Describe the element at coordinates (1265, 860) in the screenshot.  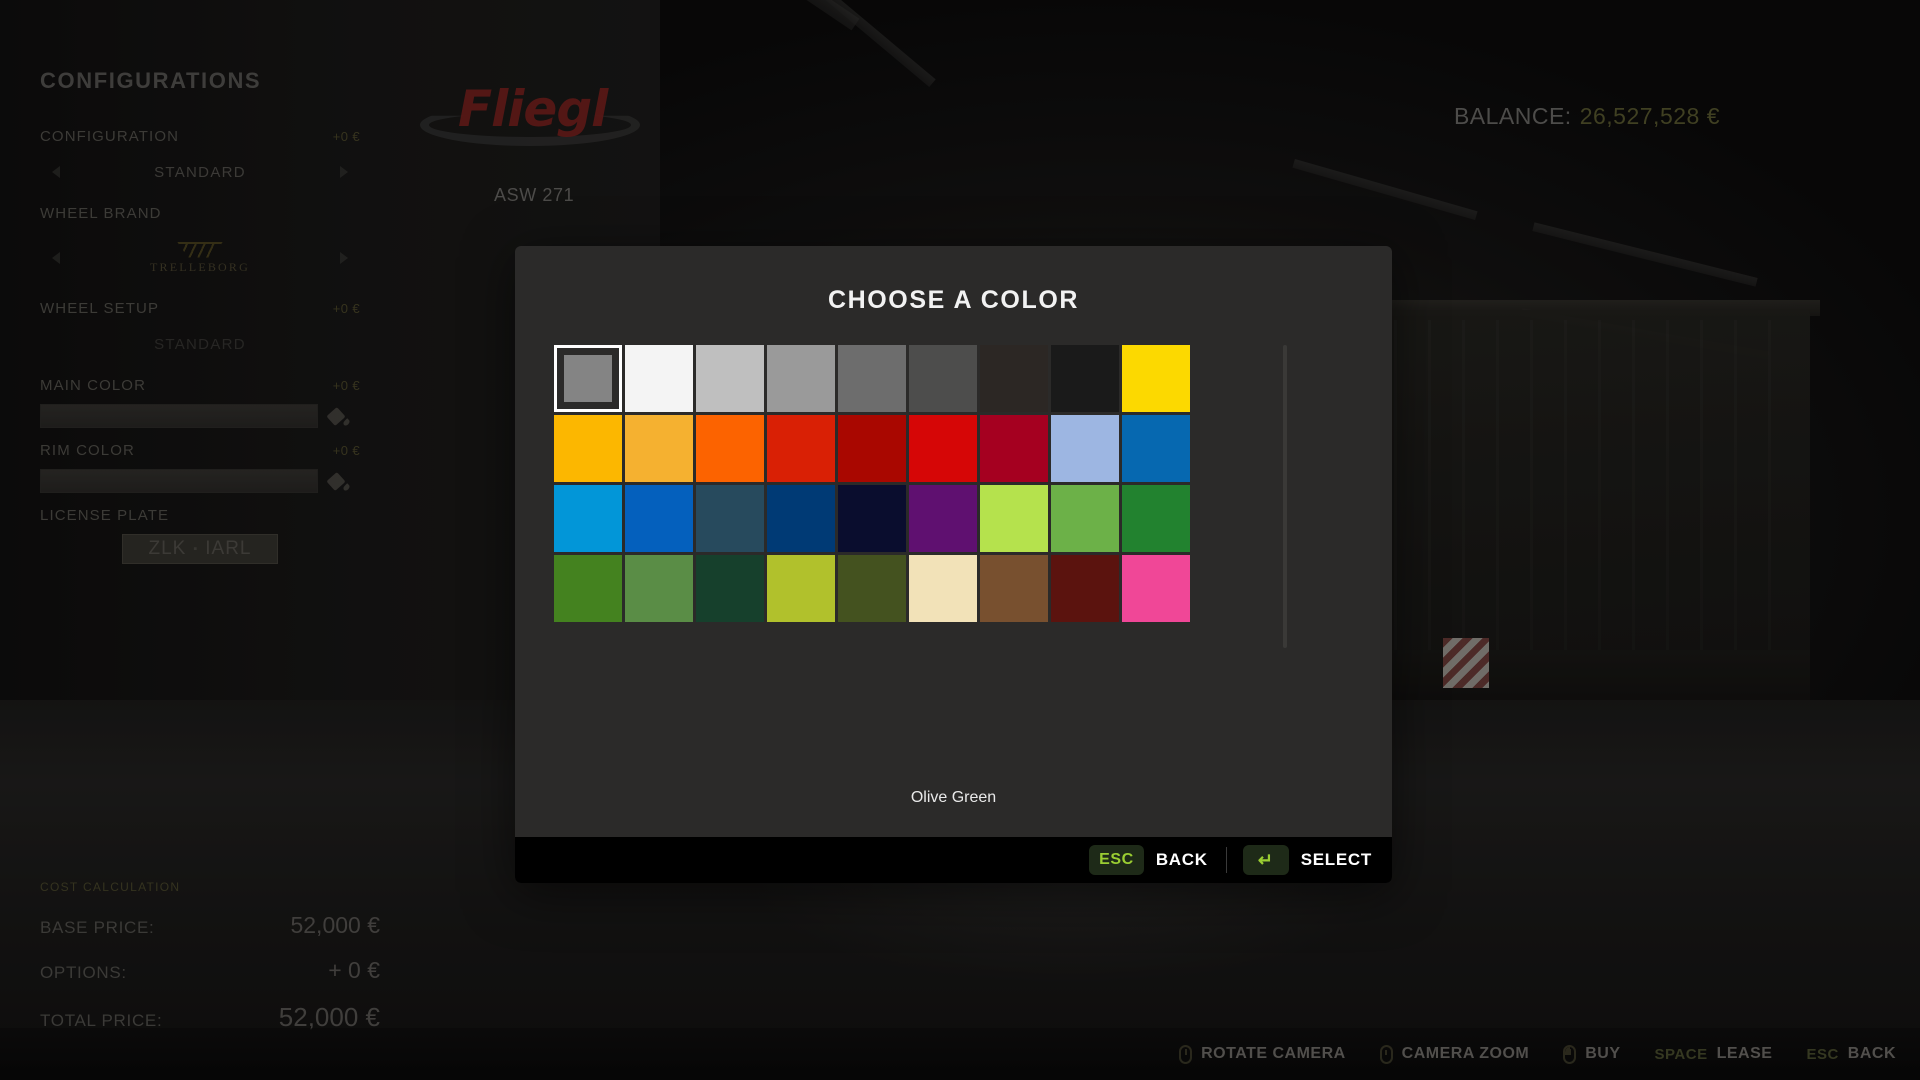
I see `enter-key-icon: ↵` at that location.